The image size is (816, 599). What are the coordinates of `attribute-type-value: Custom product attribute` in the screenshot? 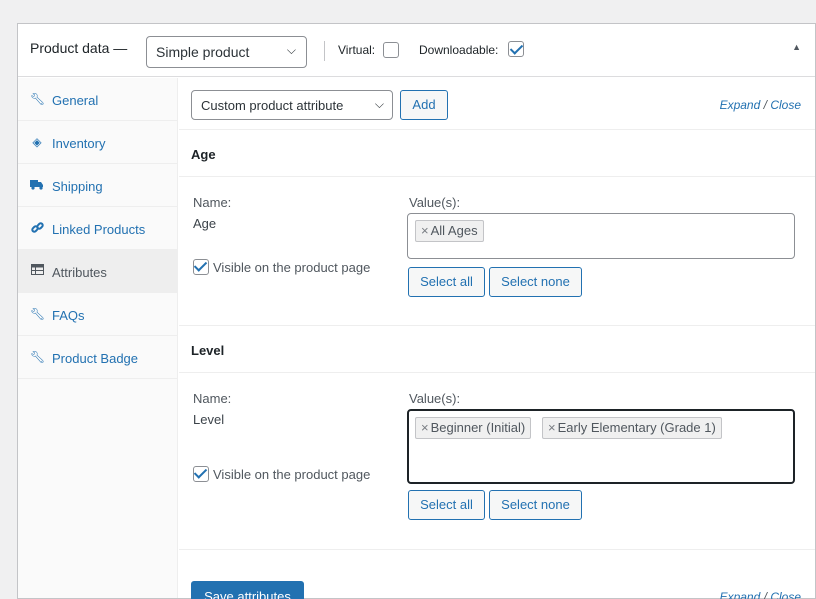 It's located at (272, 105).